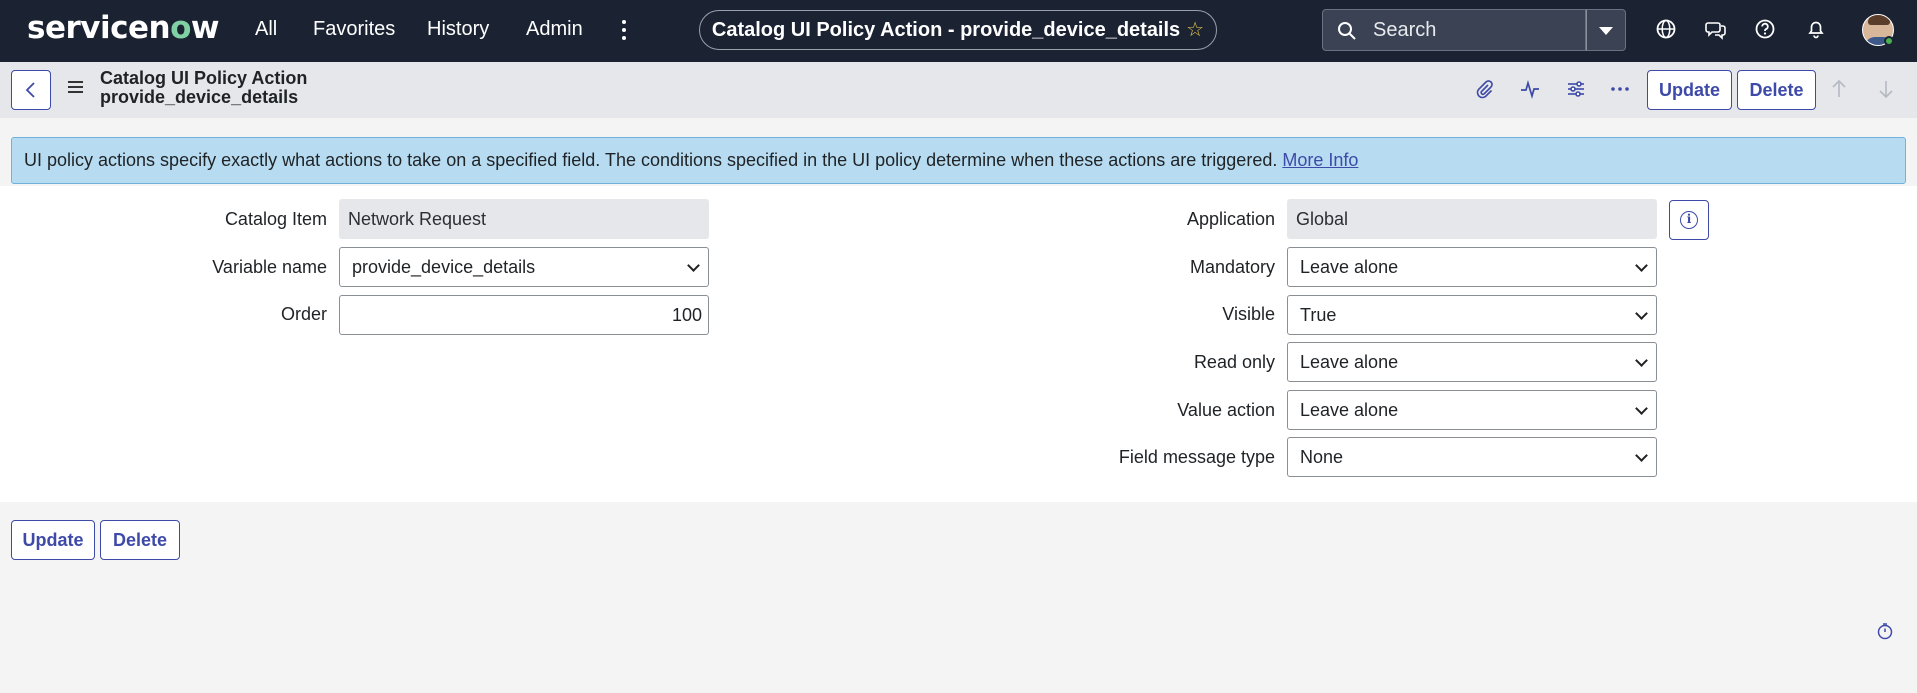 The height and width of the screenshot is (693, 1917). What do you see at coordinates (554, 29) in the screenshot?
I see `nav-admin: Admin` at bounding box center [554, 29].